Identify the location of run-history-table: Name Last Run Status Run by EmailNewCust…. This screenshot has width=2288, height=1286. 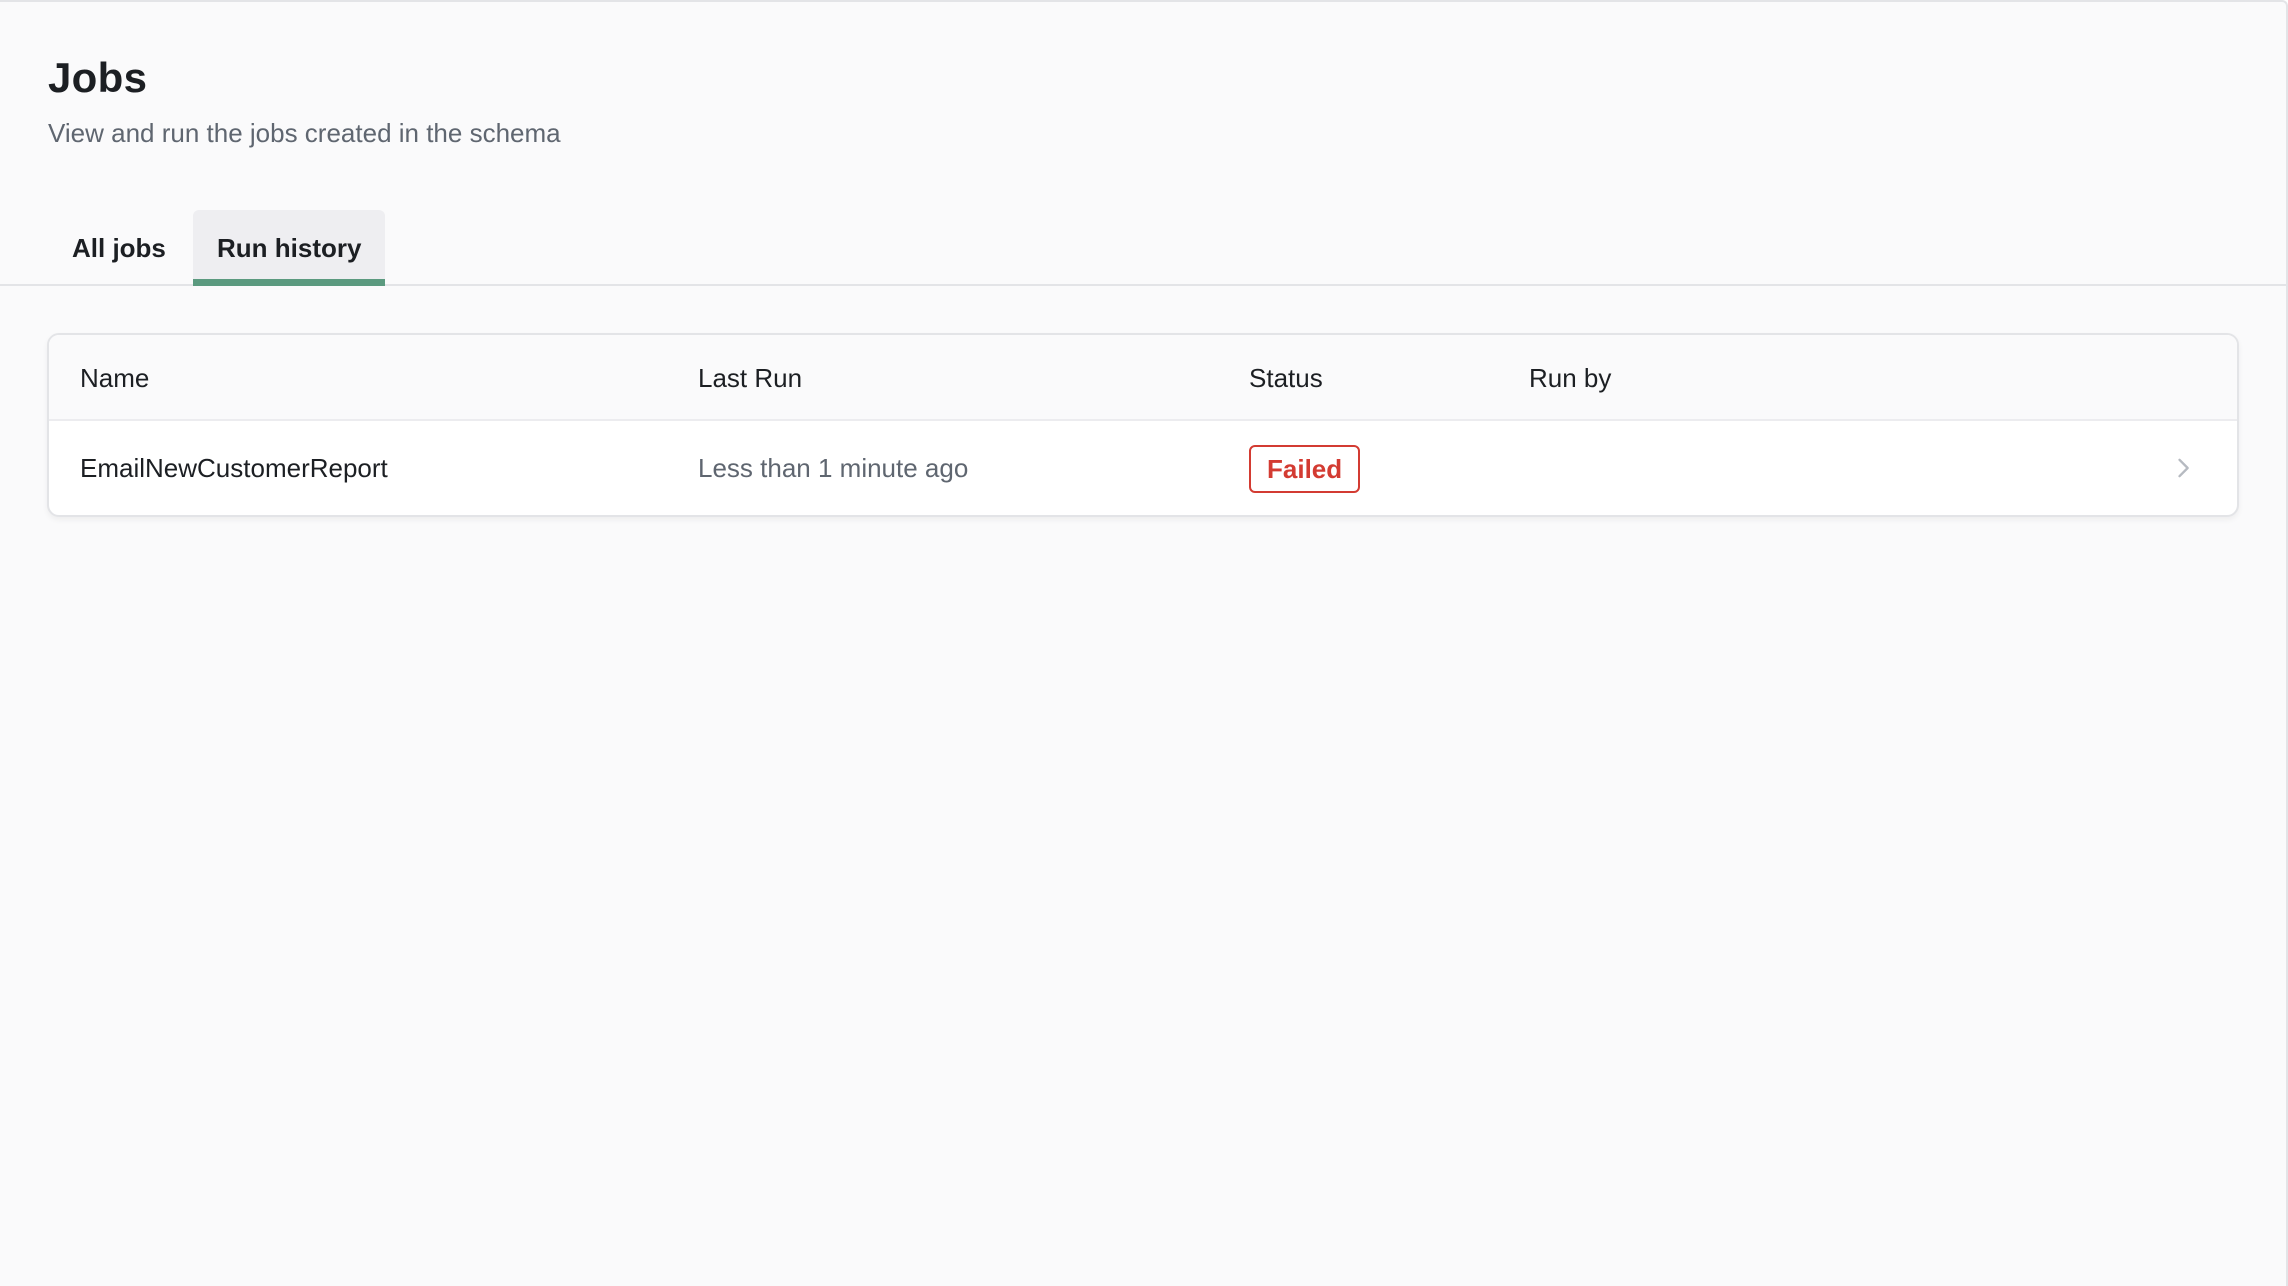
(1143, 425).